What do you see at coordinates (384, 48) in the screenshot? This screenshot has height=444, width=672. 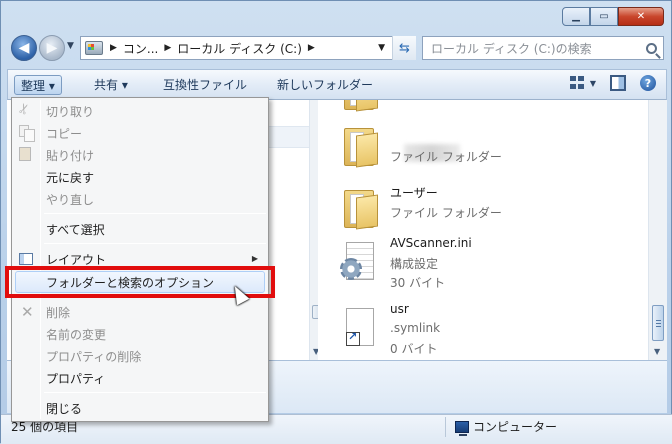 I see `address-dropdown: ▼` at bounding box center [384, 48].